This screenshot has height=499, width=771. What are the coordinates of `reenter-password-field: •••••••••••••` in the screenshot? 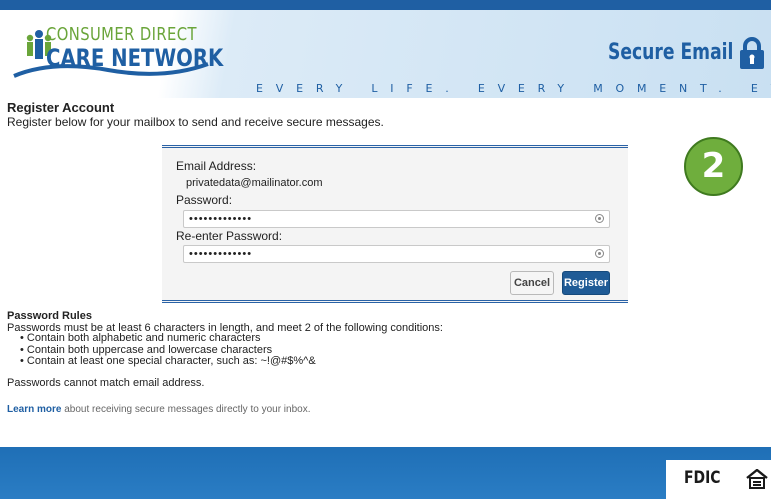 It's located at (396, 254).